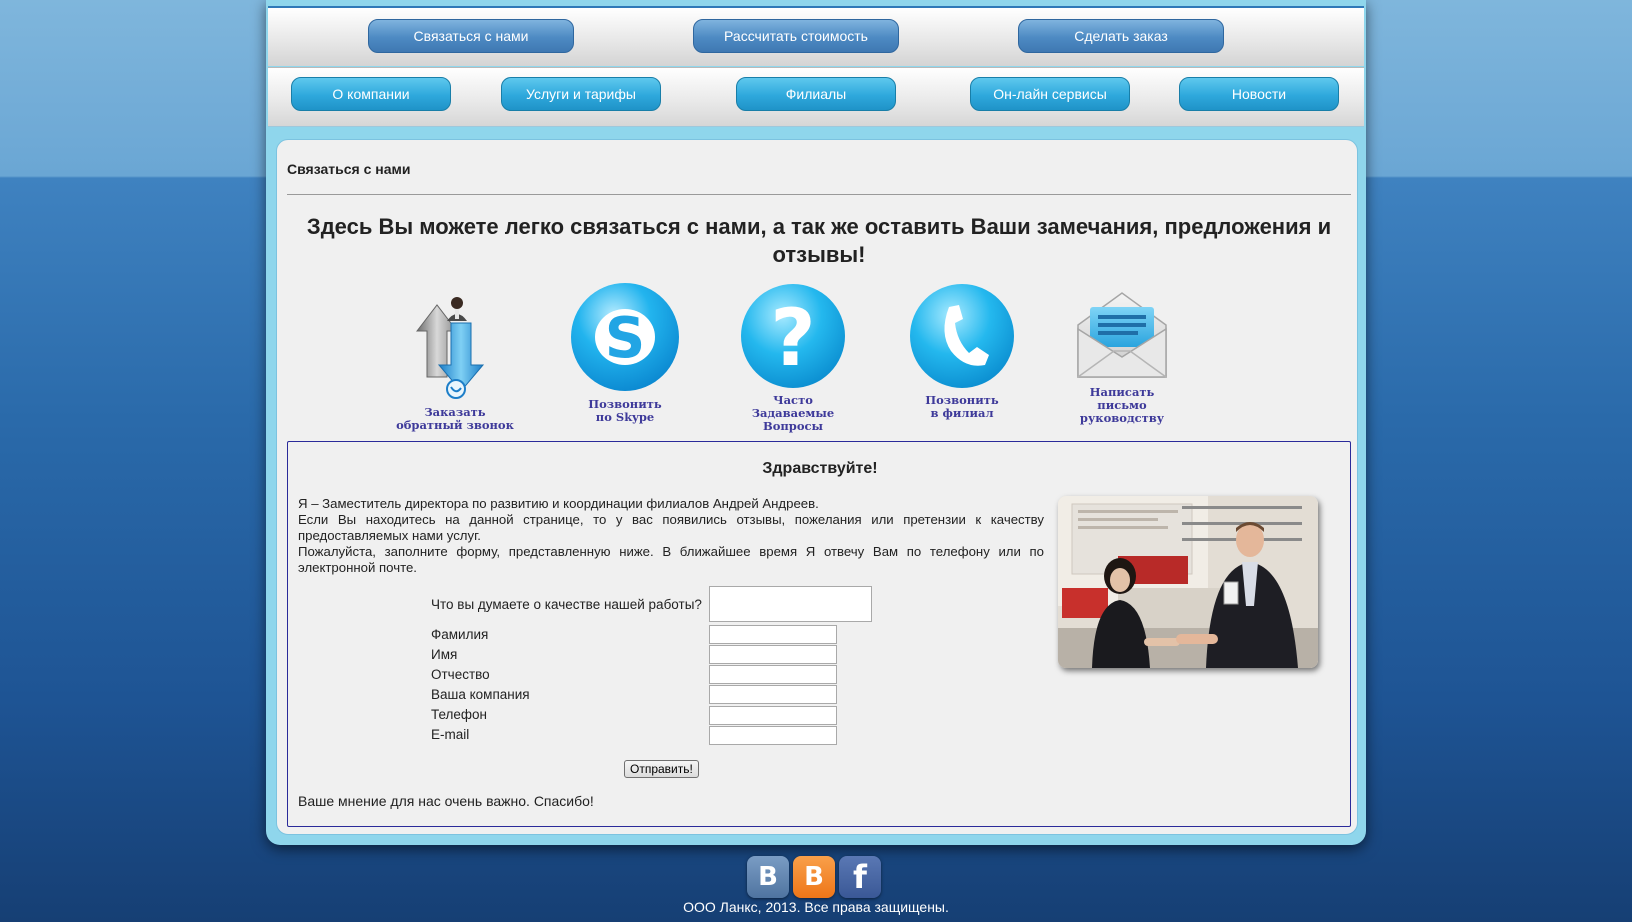  Describe the element at coordinates (1121, 36) in the screenshot. I see `place-order-button: Сделать заказ` at that location.